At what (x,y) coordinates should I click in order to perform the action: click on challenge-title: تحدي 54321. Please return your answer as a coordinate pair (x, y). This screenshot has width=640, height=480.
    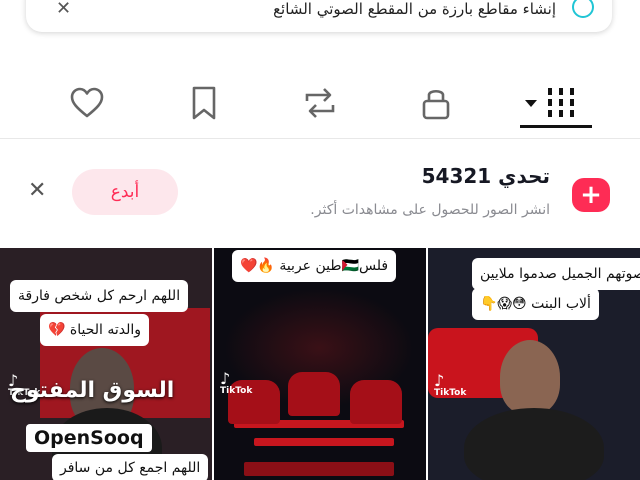
    Looking at the image, I should click on (485, 176).